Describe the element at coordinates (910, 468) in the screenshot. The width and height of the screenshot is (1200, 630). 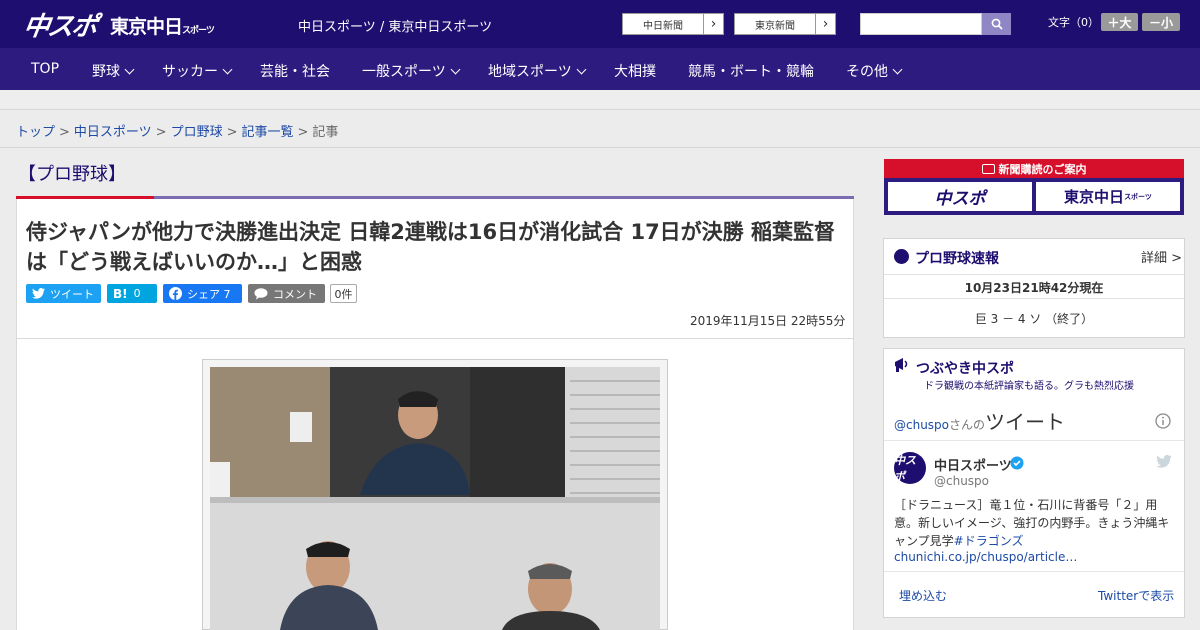
I see `avatar: 中スポ` at that location.